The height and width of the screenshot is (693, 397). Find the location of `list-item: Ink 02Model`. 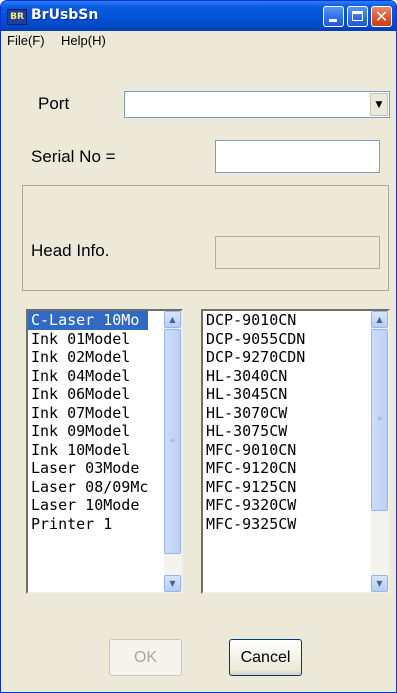

list-item: Ink 02Model is located at coordinates (88, 357).